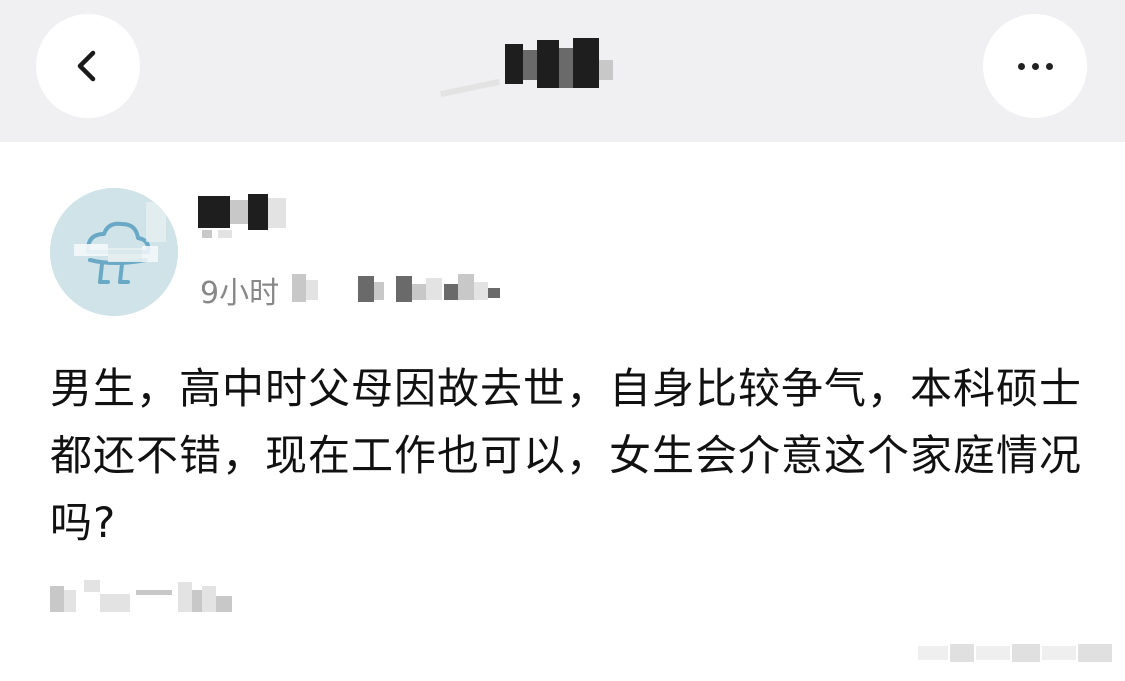 The image size is (1125, 681). I want to click on more-options-button, so click(1035, 66).